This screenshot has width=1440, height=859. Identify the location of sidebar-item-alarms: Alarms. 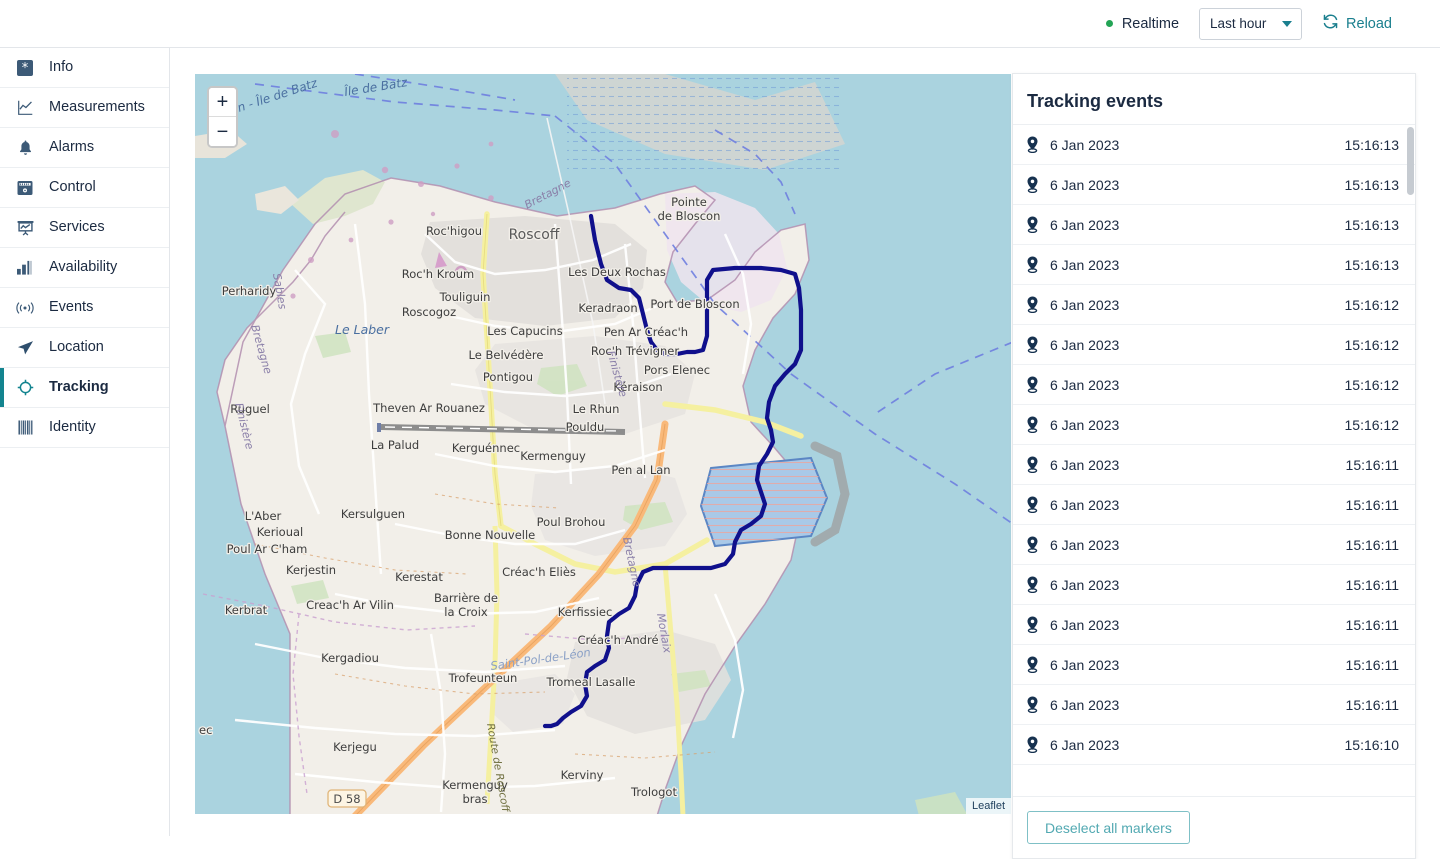
(84, 148).